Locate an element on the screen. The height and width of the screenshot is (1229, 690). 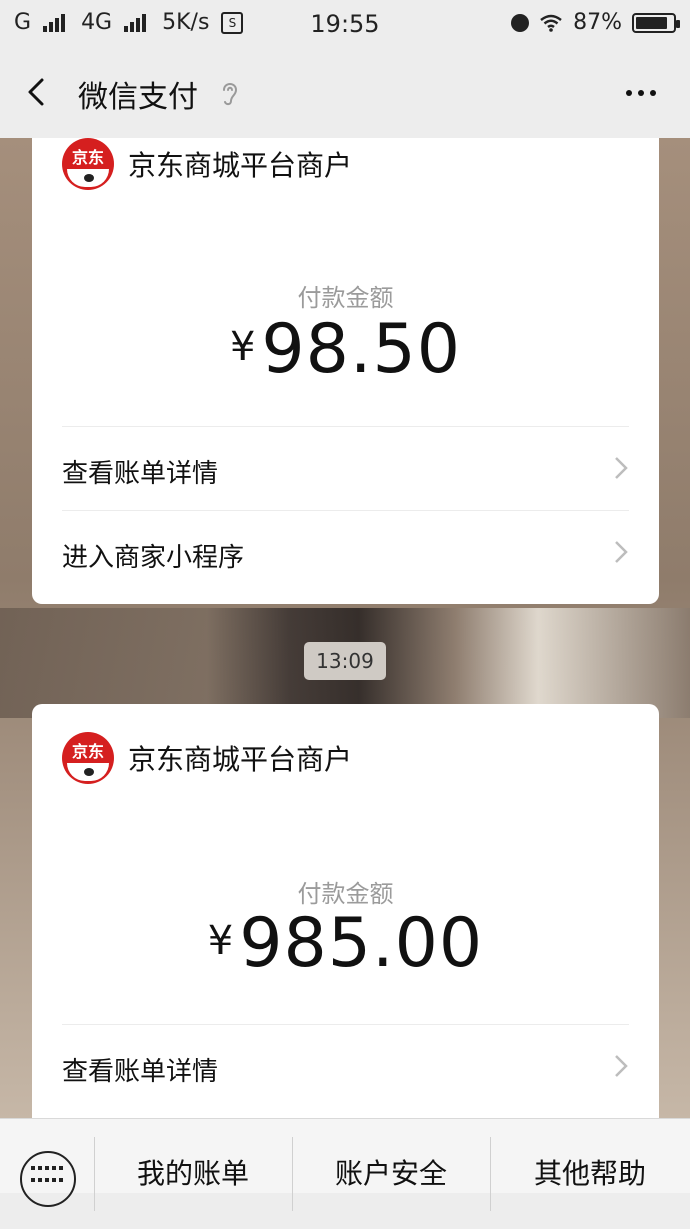
ear-icon is located at coordinates (230, 94).